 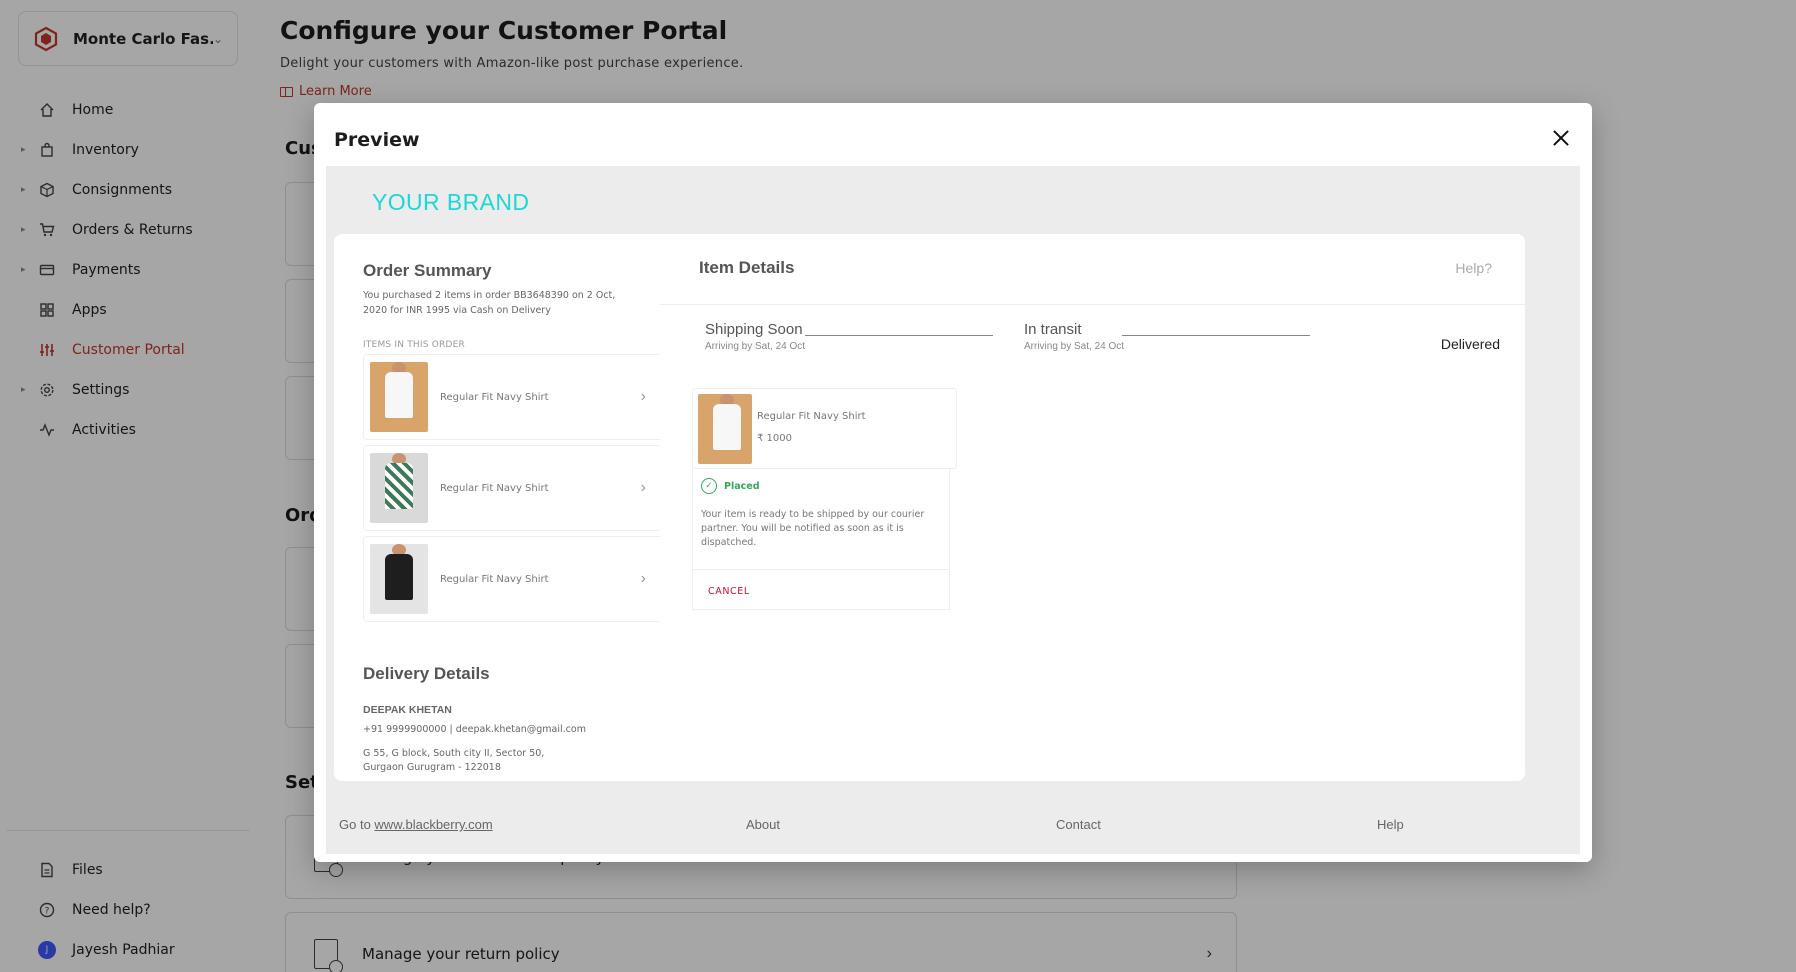 What do you see at coordinates (355, 824) in the screenshot?
I see `footer-goto-label: Go to` at bounding box center [355, 824].